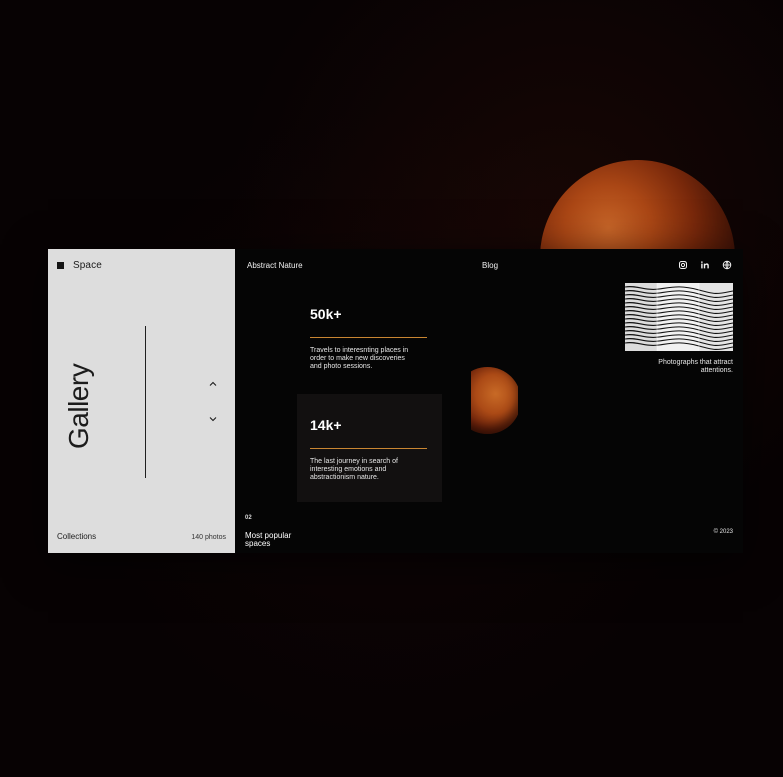 The image size is (783, 777). I want to click on featured-caption: Photographs that attract attentions., so click(695, 366).